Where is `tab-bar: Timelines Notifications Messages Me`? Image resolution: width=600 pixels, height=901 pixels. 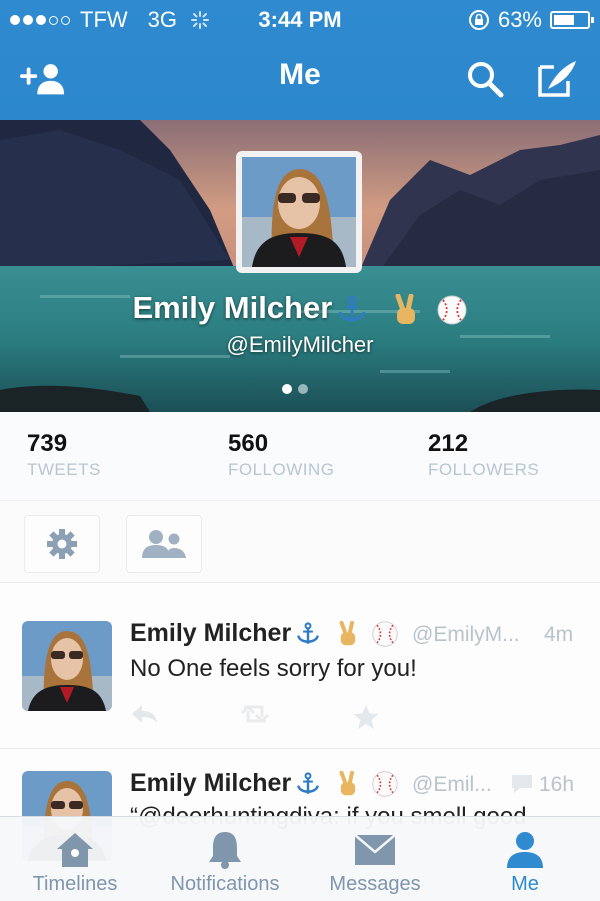
tab-bar: Timelines Notifications Messages Me is located at coordinates (300, 858).